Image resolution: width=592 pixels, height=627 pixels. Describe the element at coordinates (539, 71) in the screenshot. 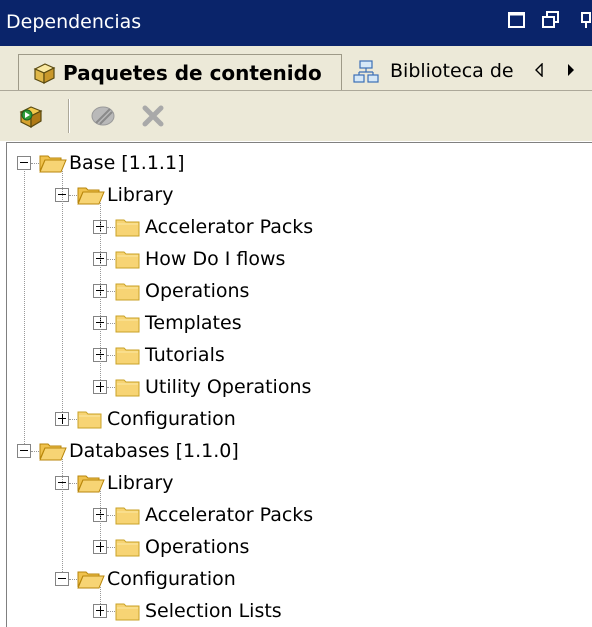

I see `scroll-tabs-left-icon` at that location.